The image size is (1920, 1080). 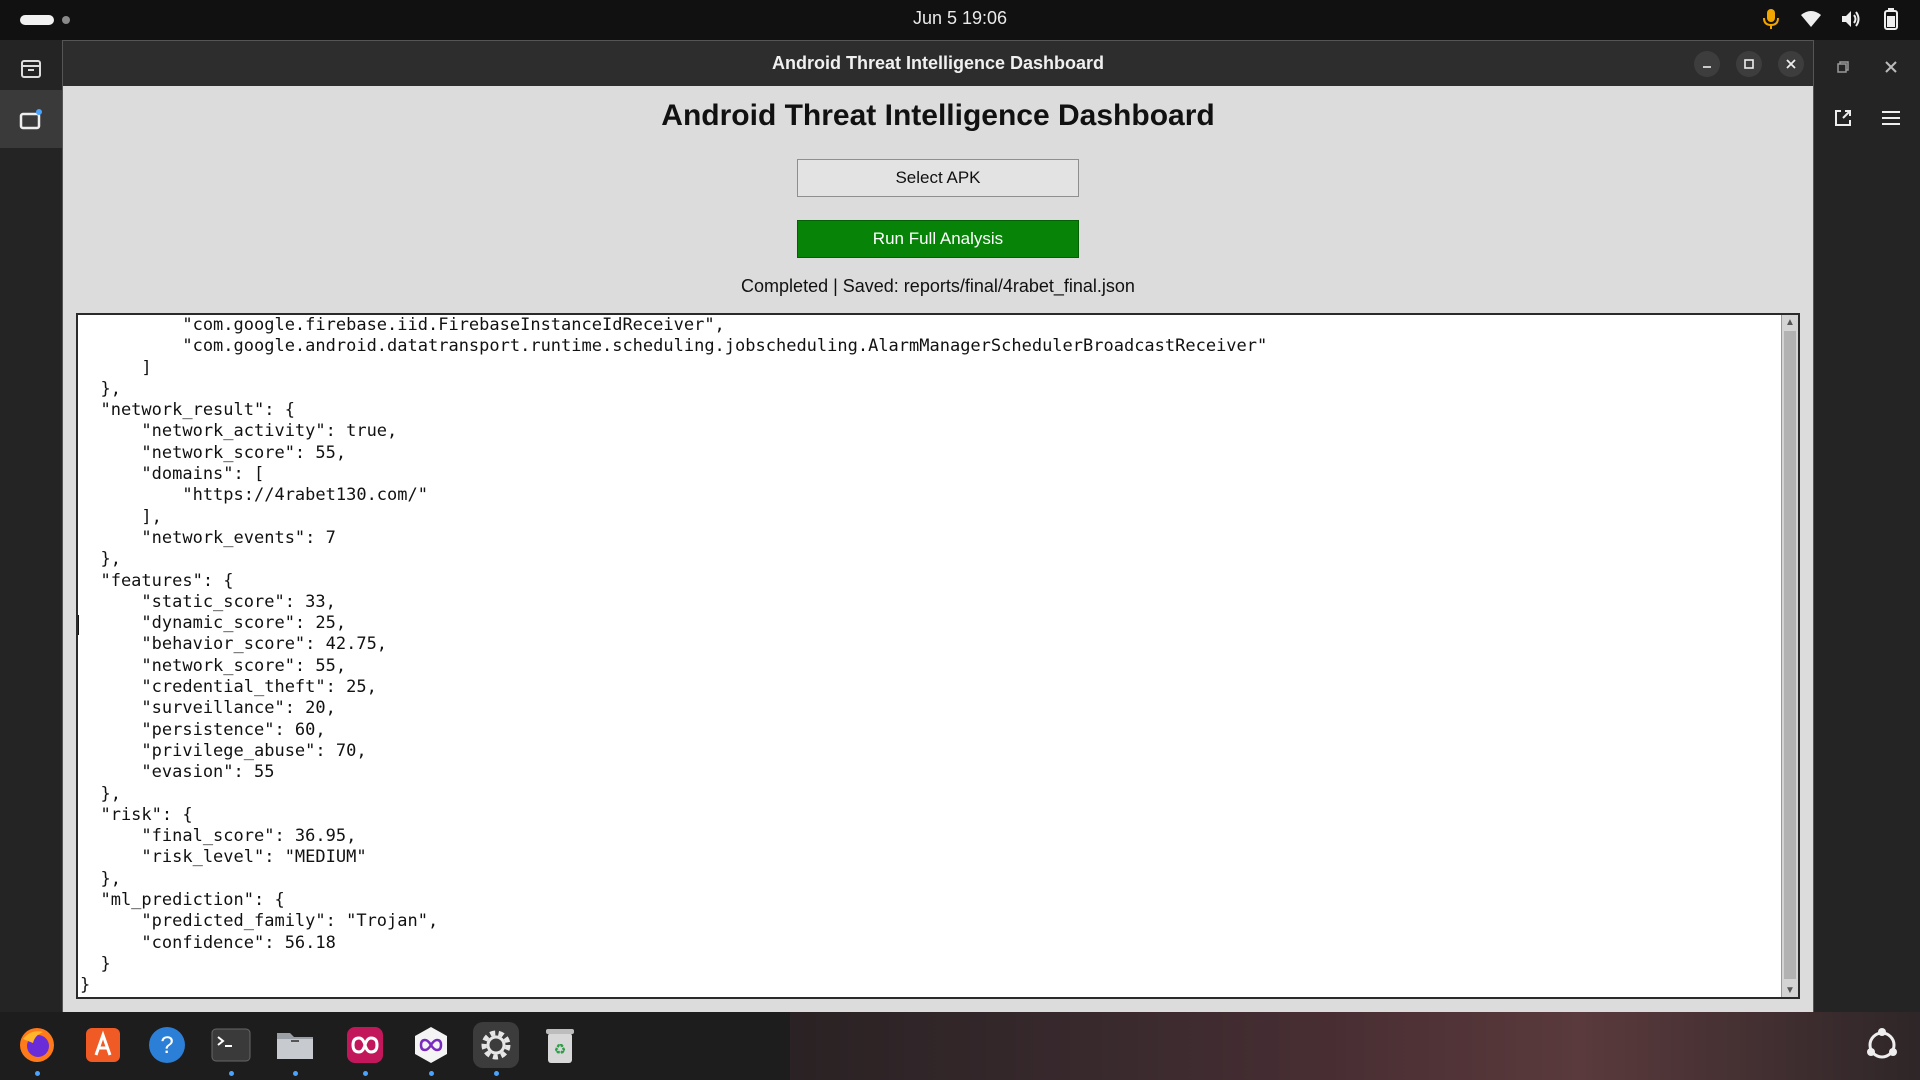 I want to click on help-icon: ?, so click(x=167, y=1045).